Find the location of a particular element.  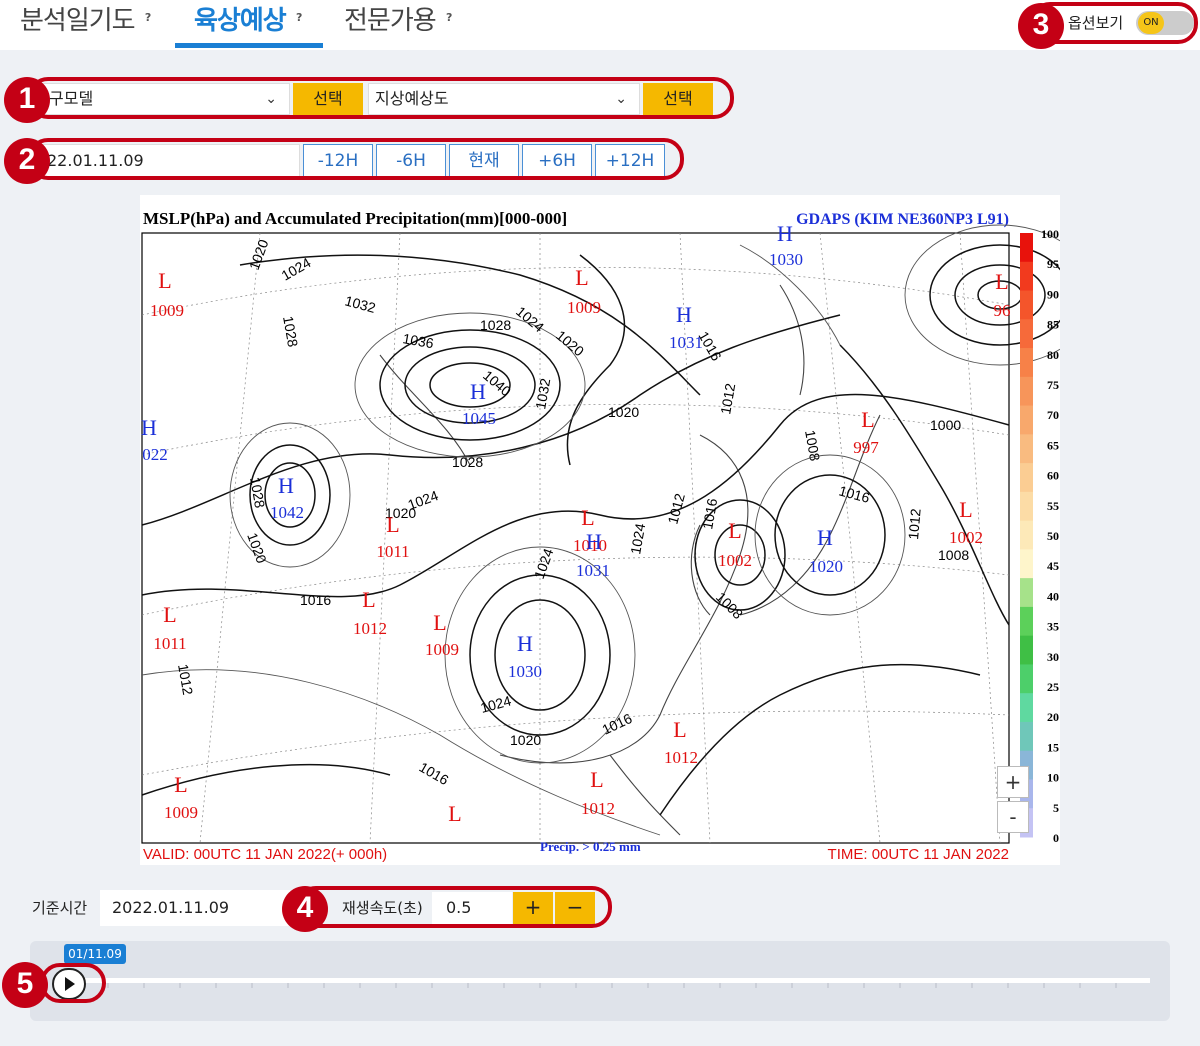

svg-text: 1031 is located at coordinates (686, 342).